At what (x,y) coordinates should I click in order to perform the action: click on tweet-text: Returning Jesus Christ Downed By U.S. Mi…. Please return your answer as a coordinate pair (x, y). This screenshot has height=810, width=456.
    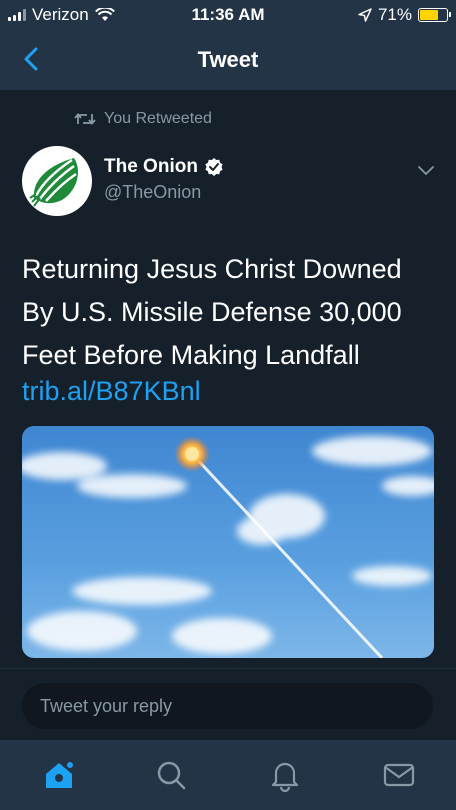
    Looking at the image, I should click on (212, 312).